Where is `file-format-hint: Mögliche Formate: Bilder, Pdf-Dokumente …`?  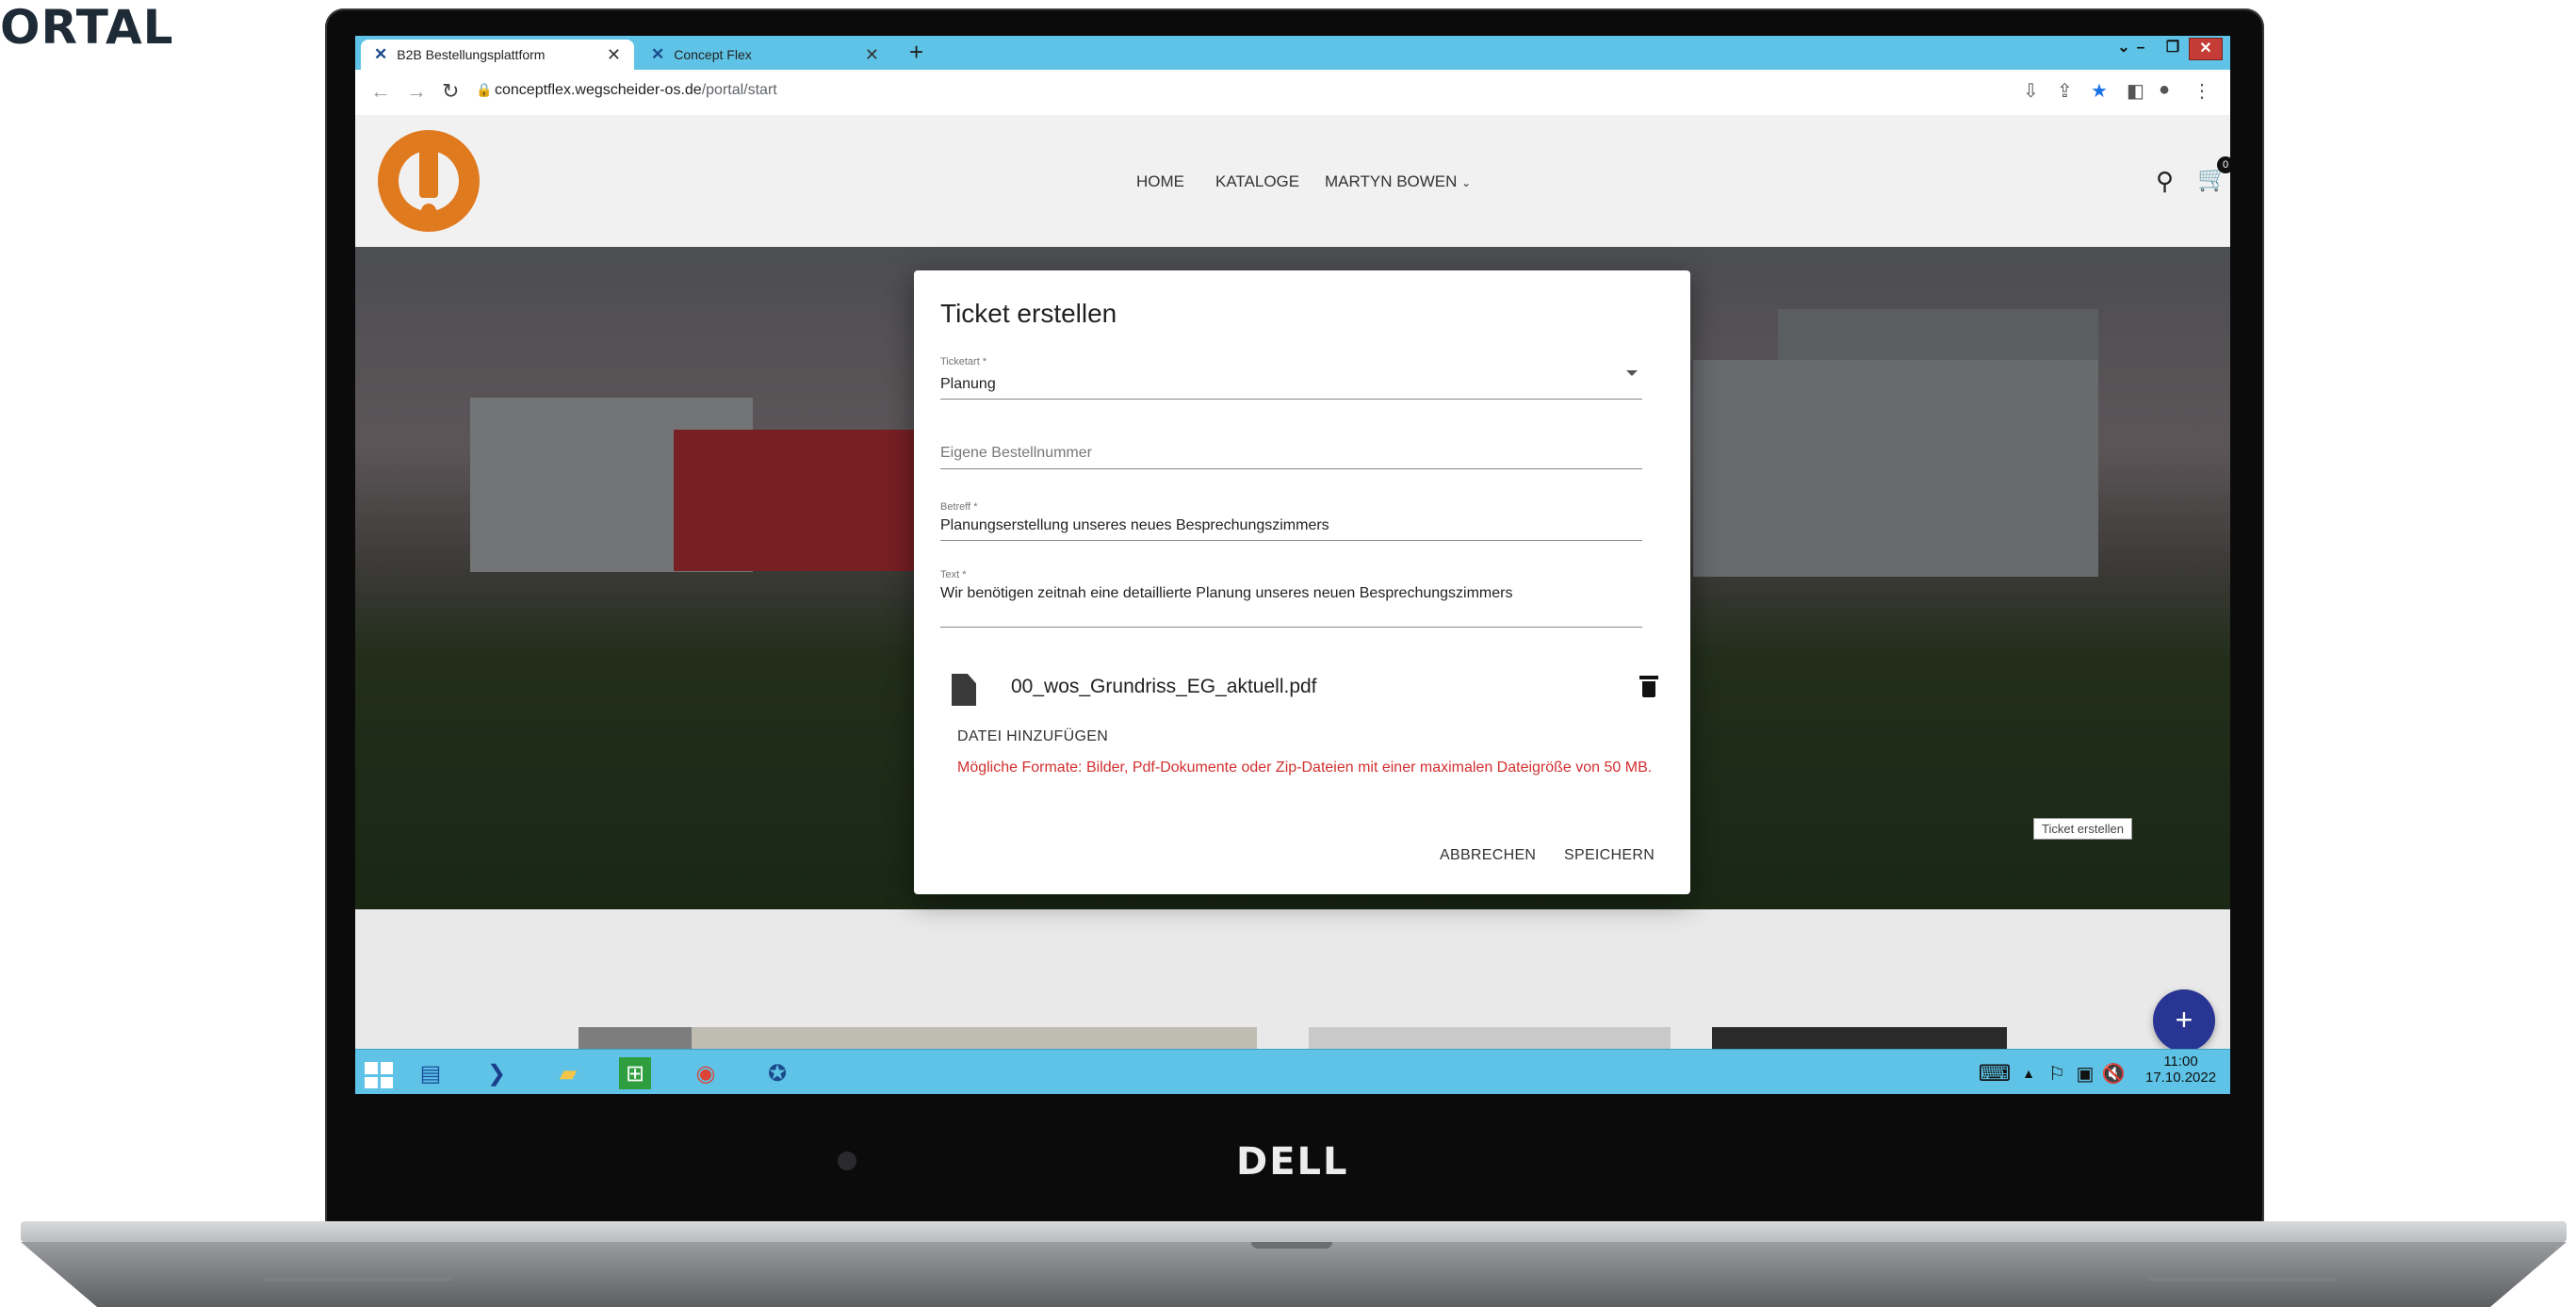 file-format-hint: Mögliche Formate: Bilder, Pdf-Dokumente … is located at coordinates (1305, 768).